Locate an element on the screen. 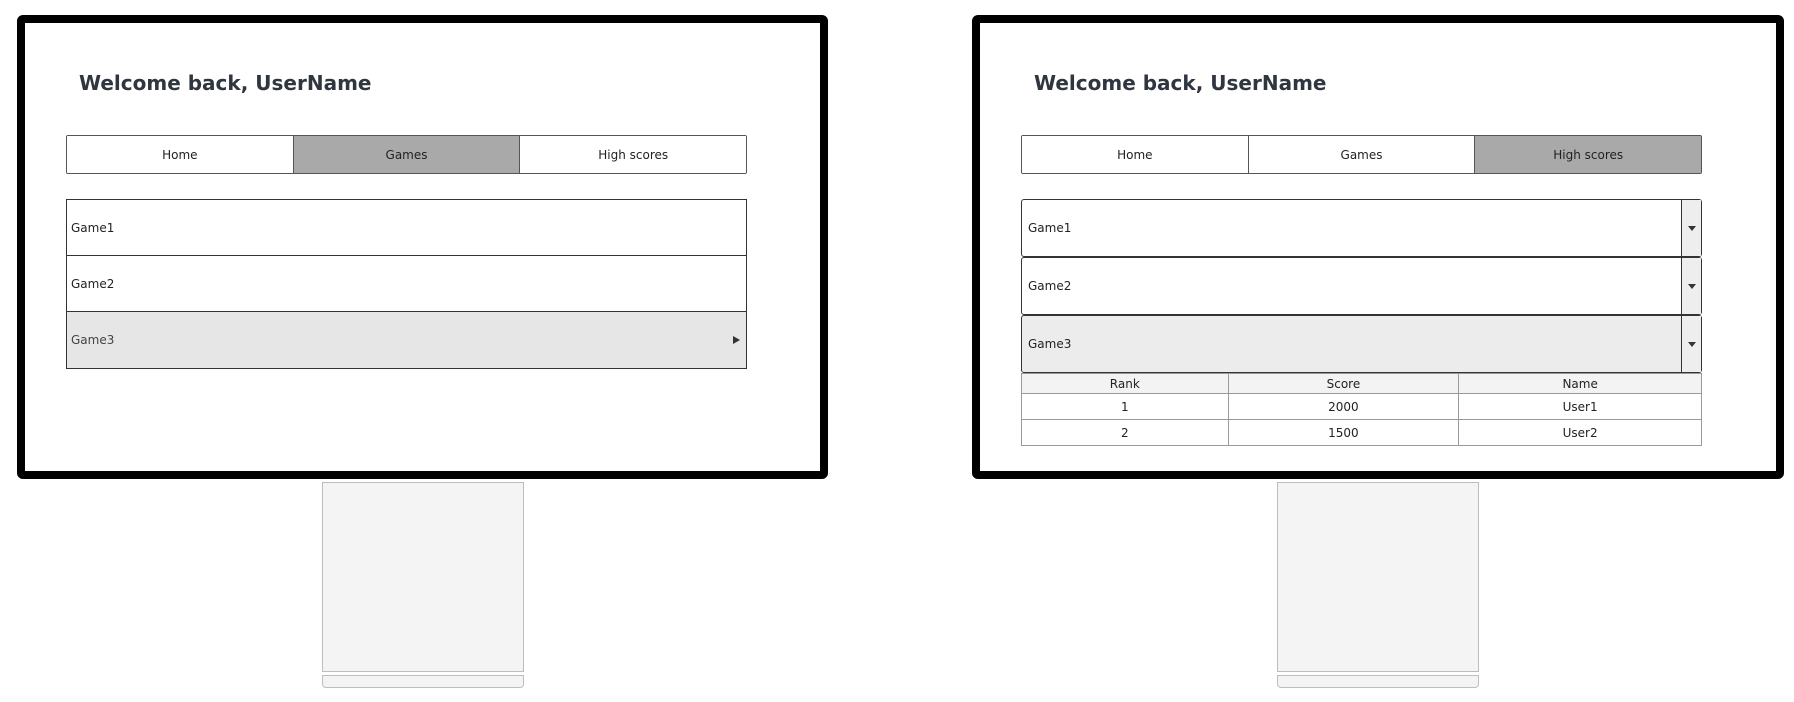 Image resolution: width=1794 pixels, height=702 pixels. table-row: 2 1500 User2 is located at coordinates (1361, 432).